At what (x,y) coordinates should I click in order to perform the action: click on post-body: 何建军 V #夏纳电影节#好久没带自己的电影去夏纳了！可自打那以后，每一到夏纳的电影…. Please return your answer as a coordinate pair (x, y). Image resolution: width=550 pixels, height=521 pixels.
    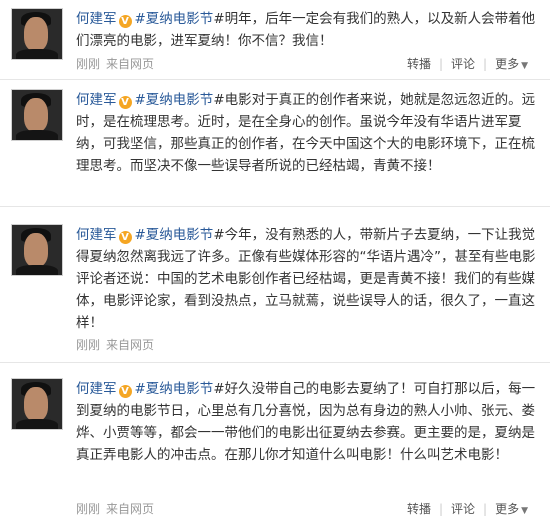
    Looking at the image, I should click on (308, 422).